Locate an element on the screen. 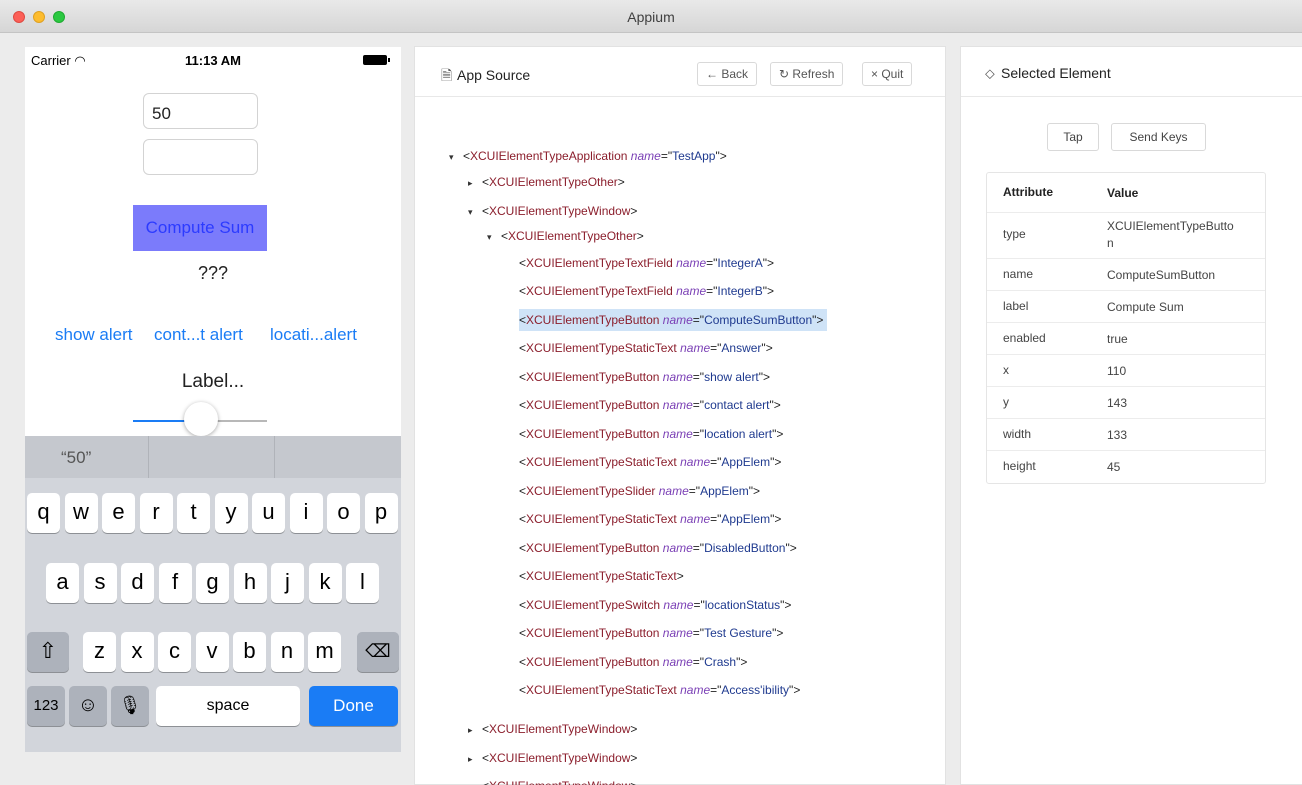 The image size is (1302, 785). backspace-icon: ⌫ is located at coordinates (378, 652).